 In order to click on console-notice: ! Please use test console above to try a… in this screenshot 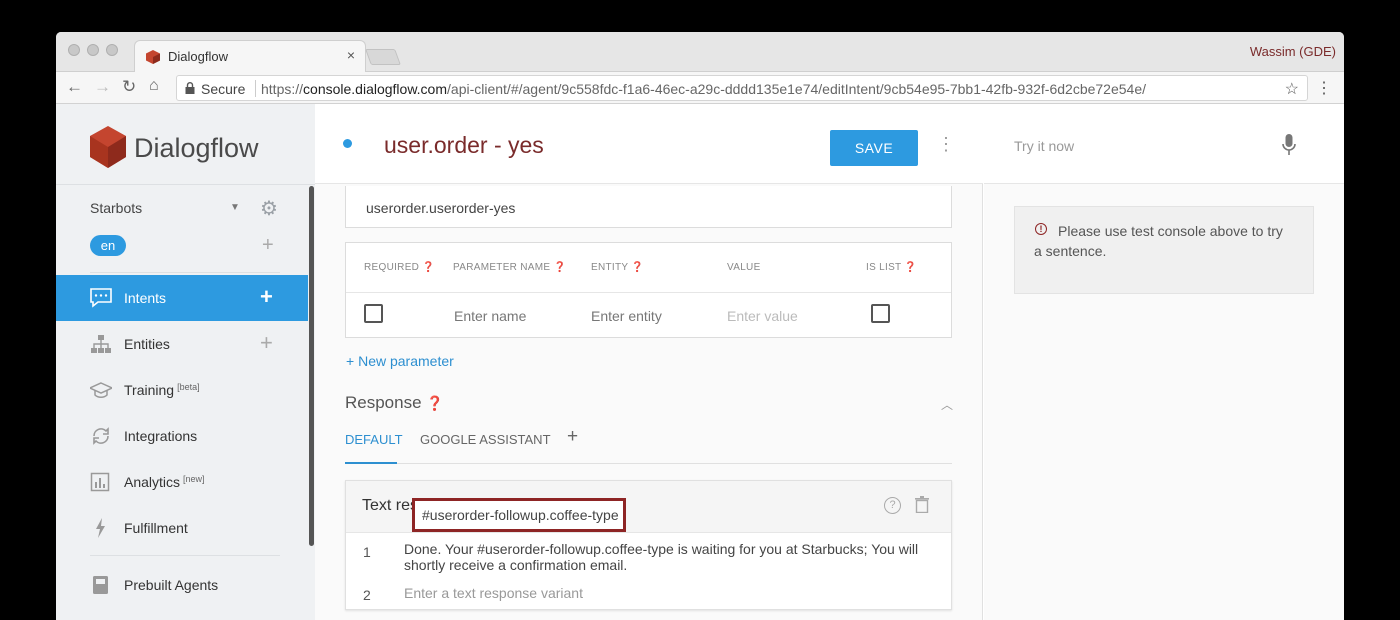, I will do `click(1164, 250)`.